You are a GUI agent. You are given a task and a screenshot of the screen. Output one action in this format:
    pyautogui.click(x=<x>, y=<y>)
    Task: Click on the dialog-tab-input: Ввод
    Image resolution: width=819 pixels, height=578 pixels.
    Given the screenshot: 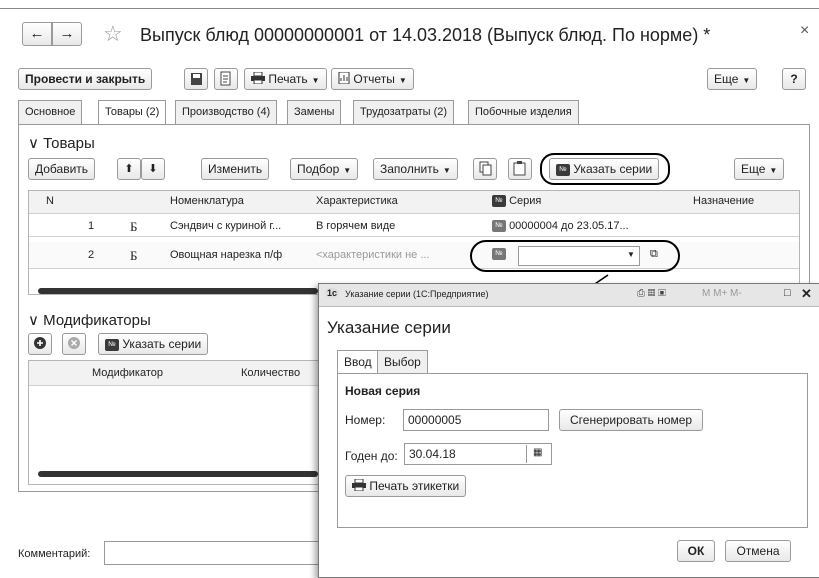 What is the action you would take?
    pyautogui.click(x=358, y=362)
    